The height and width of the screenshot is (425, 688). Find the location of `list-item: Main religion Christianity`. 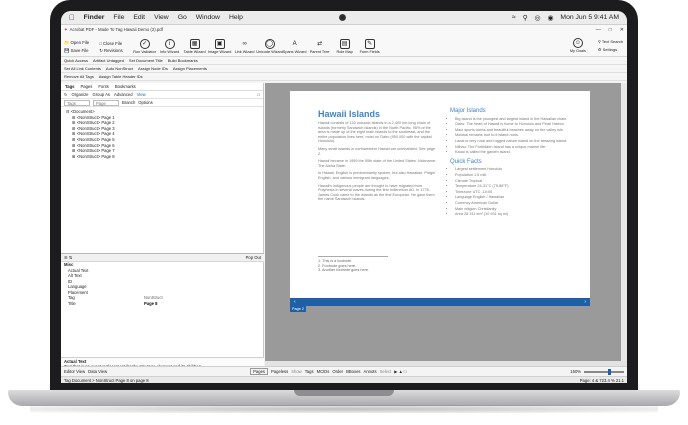

list-item: Main religion Christianity is located at coordinates (512, 209).